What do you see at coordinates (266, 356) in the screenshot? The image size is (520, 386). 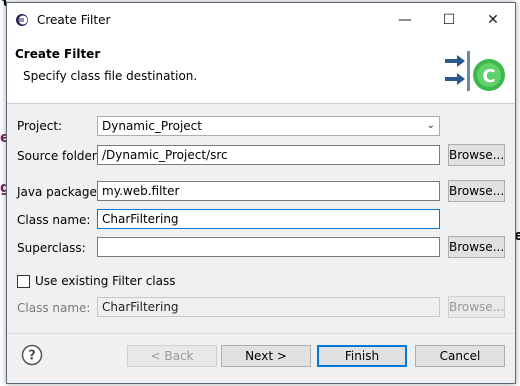 I see `next-button: Next >` at bounding box center [266, 356].